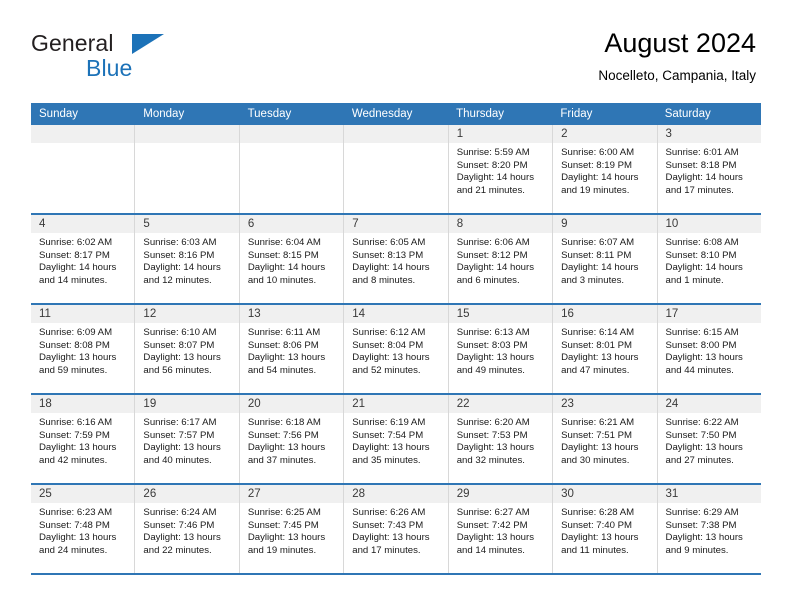 This screenshot has width=792, height=612. Describe the element at coordinates (180, 242) in the screenshot. I see `sunrise-text: Sunrise: 6:03 AM` at that location.